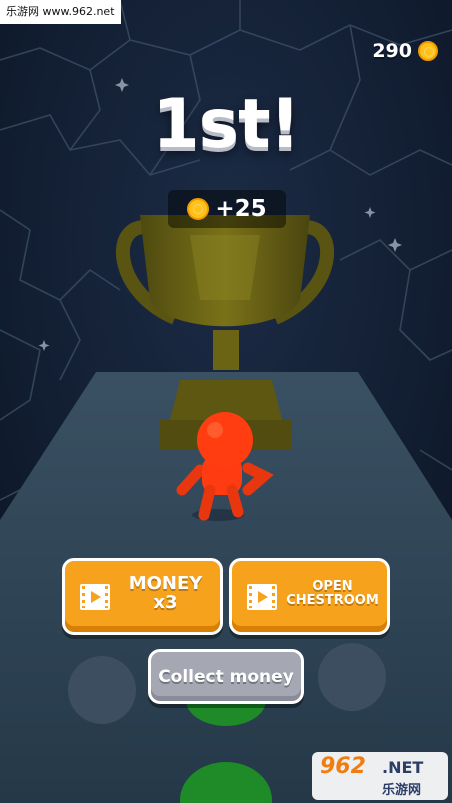  Describe the element at coordinates (226, 124) in the screenshot. I see `place-title: 1st!` at that location.